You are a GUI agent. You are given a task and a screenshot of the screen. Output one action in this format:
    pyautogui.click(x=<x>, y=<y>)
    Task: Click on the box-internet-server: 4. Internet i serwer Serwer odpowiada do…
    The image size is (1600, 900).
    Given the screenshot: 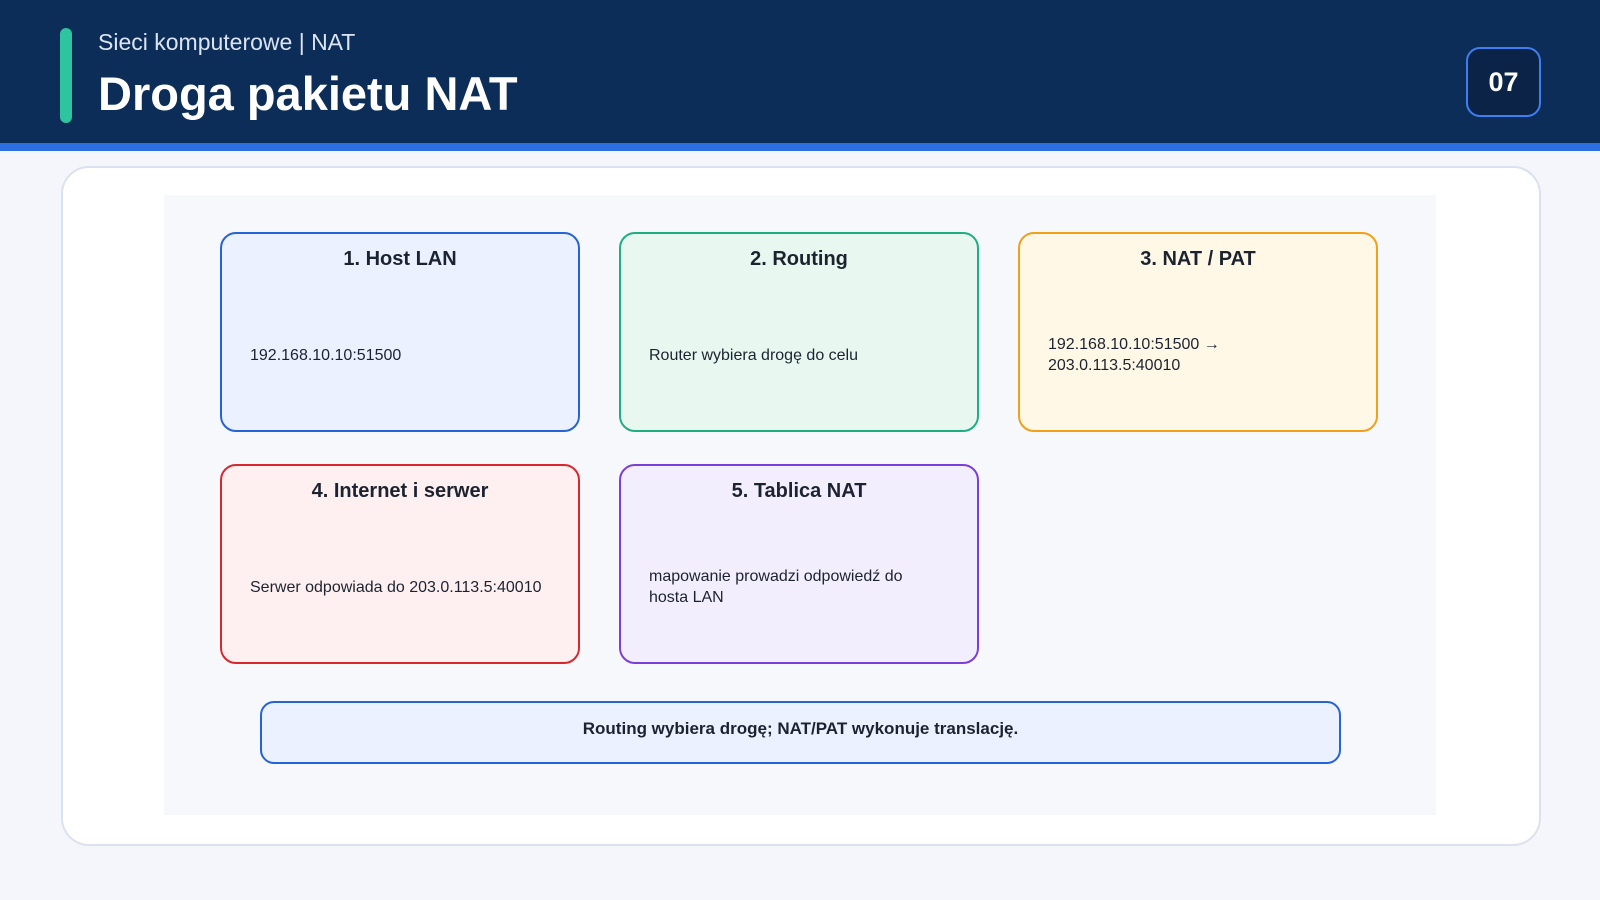 What is the action you would take?
    pyautogui.click(x=400, y=564)
    